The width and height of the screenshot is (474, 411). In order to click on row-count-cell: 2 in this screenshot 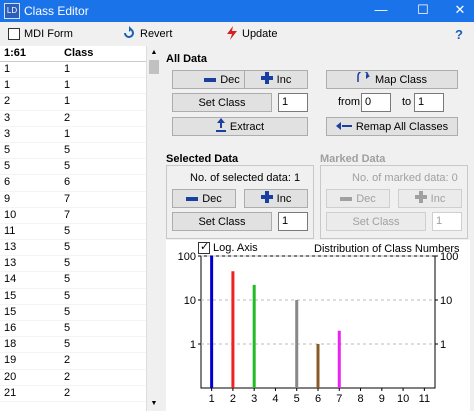, I will do `click(7, 101)`.